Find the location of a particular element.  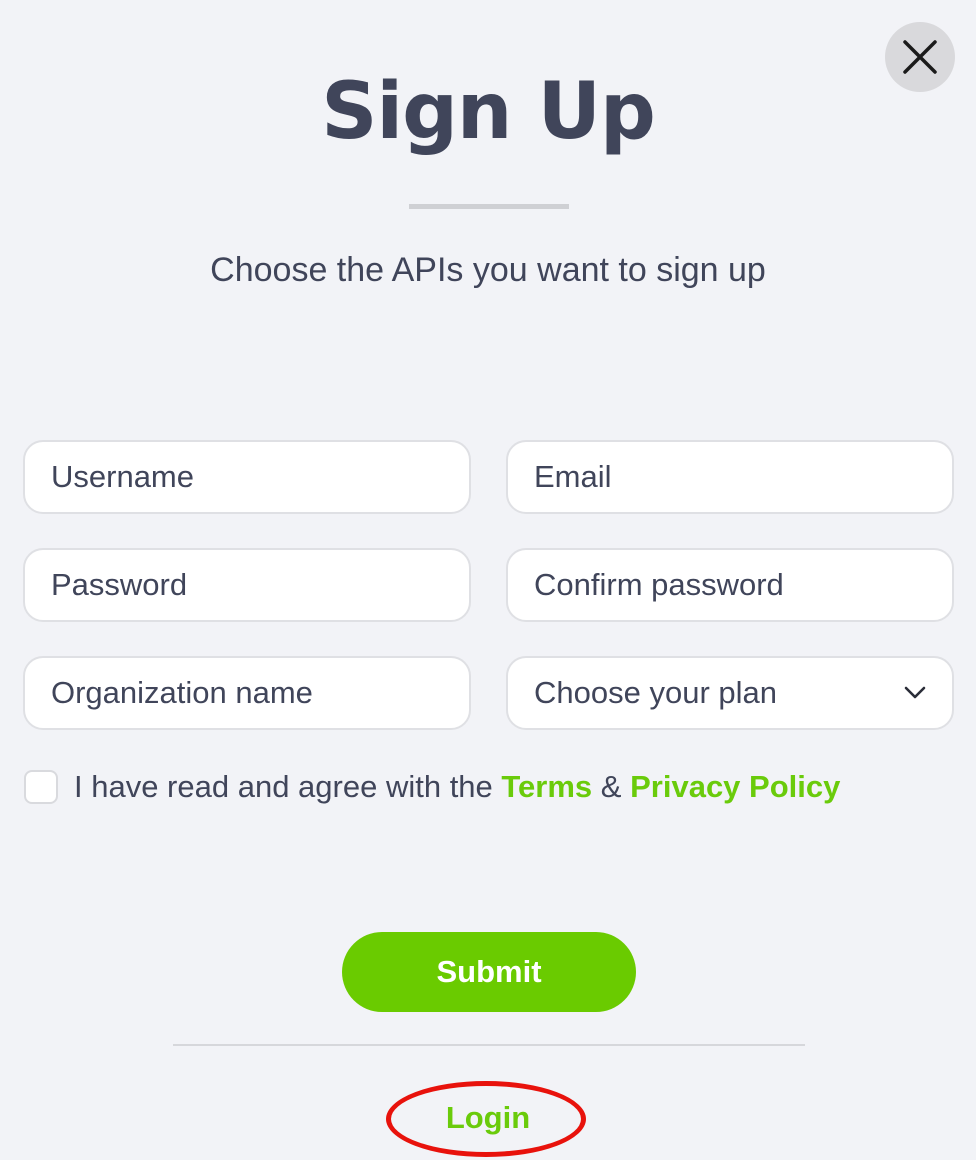

username-input is located at coordinates (247, 477).